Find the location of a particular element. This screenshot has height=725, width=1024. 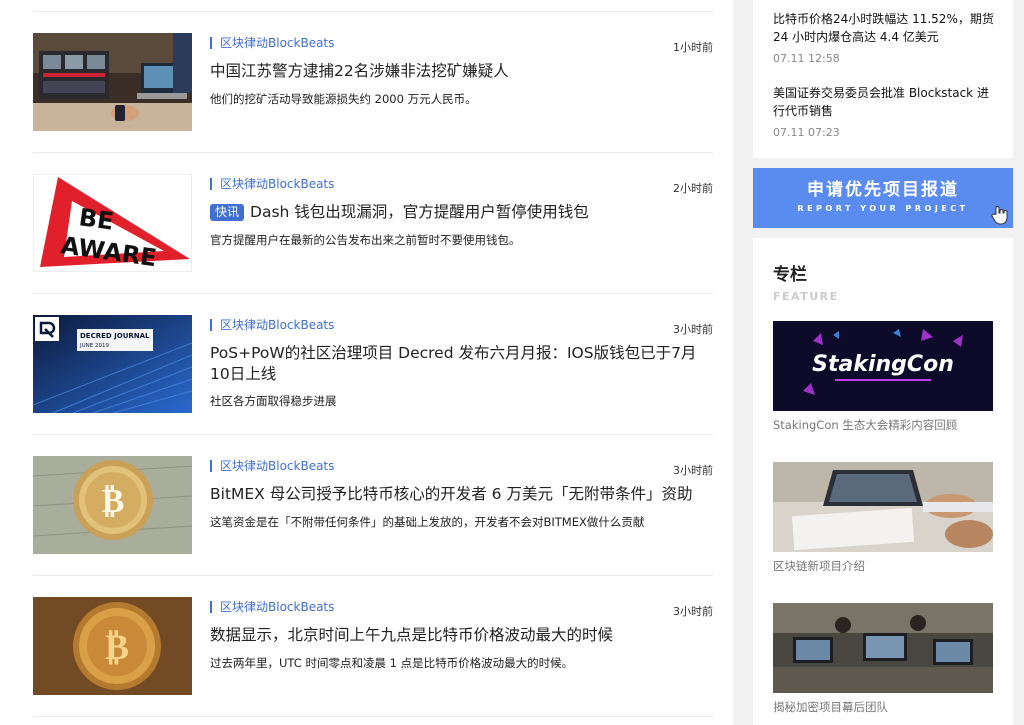

flash-badge: 快讯 is located at coordinates (227, 212).